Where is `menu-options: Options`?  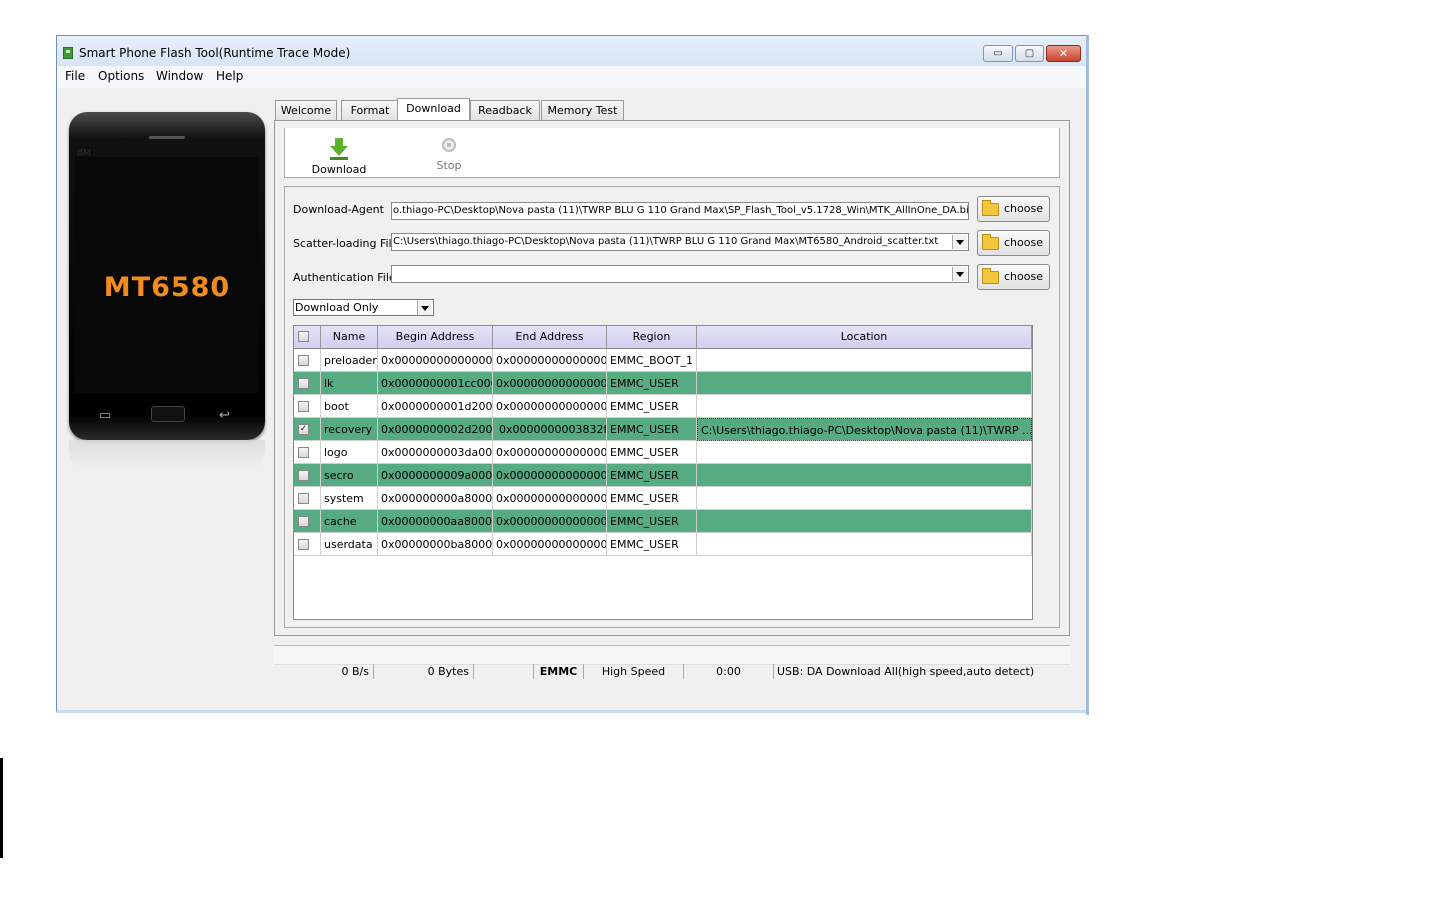
menu-options: Options is located at coordinates (121, 76).